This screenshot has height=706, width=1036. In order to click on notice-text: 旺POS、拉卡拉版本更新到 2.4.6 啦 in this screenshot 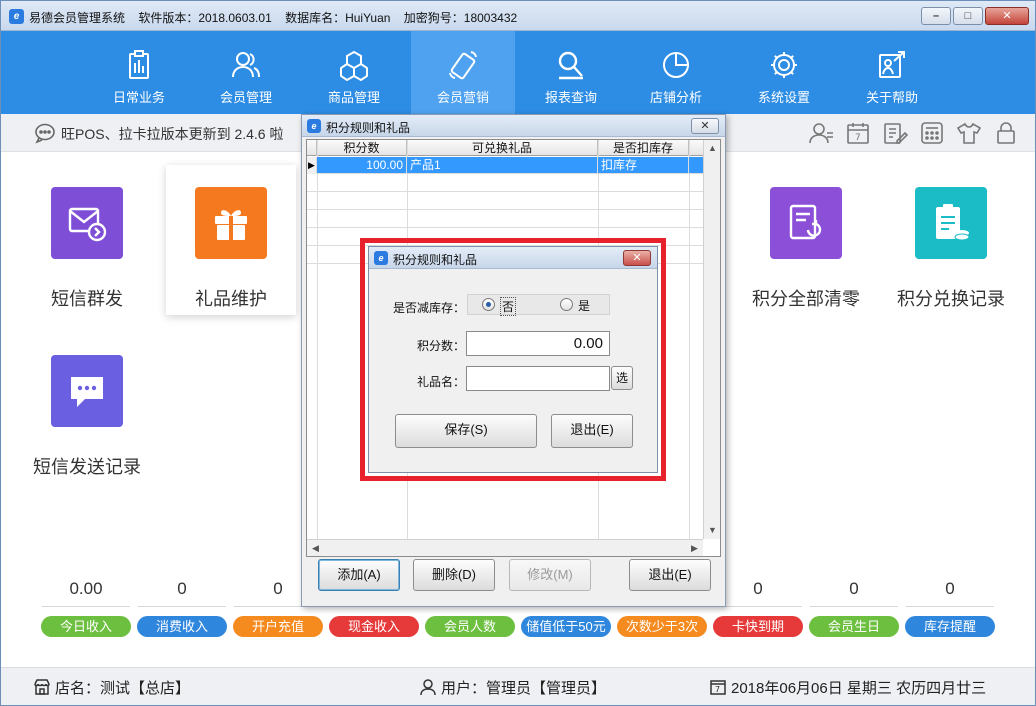, I will do `click(172, 134)`.